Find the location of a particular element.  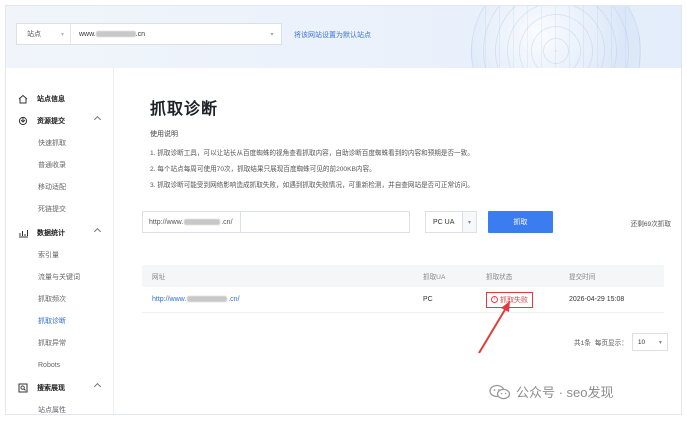

sidebar-group-label: 资源提交 is located at coordinates (51, 121).